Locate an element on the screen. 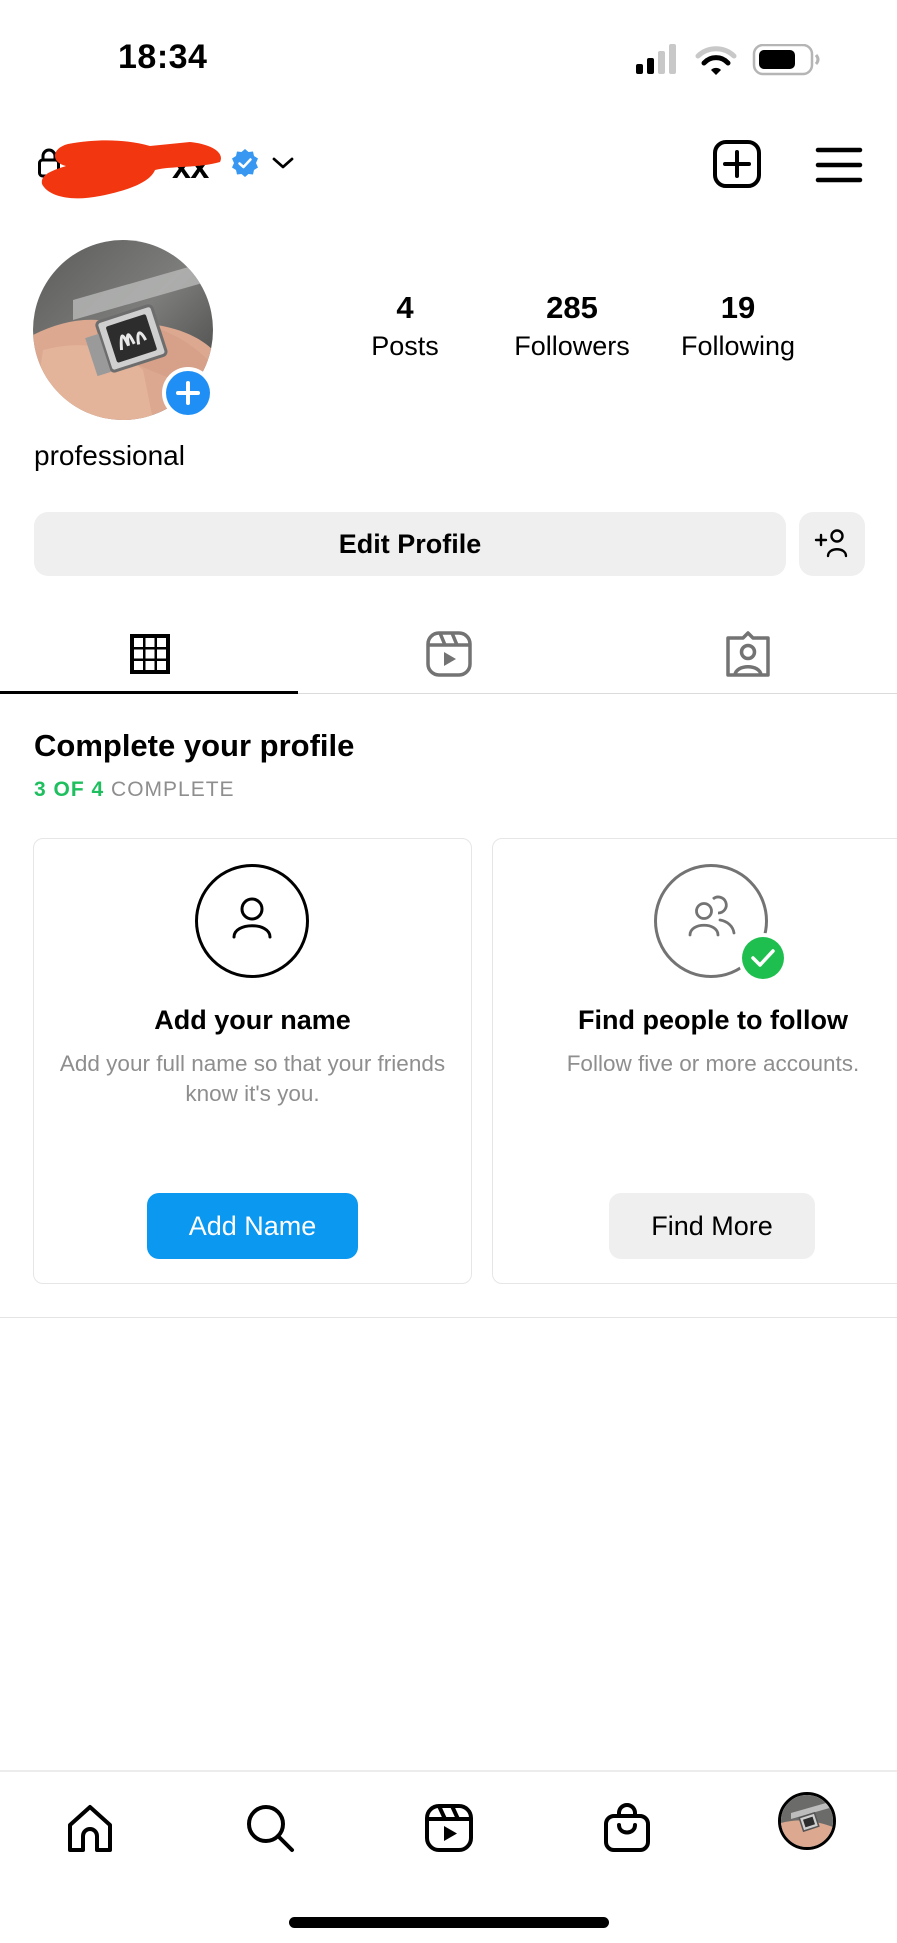 Image resolution: width=897 pixels, height=1943 pixels. status-icons is located at coordinates (728, 60).